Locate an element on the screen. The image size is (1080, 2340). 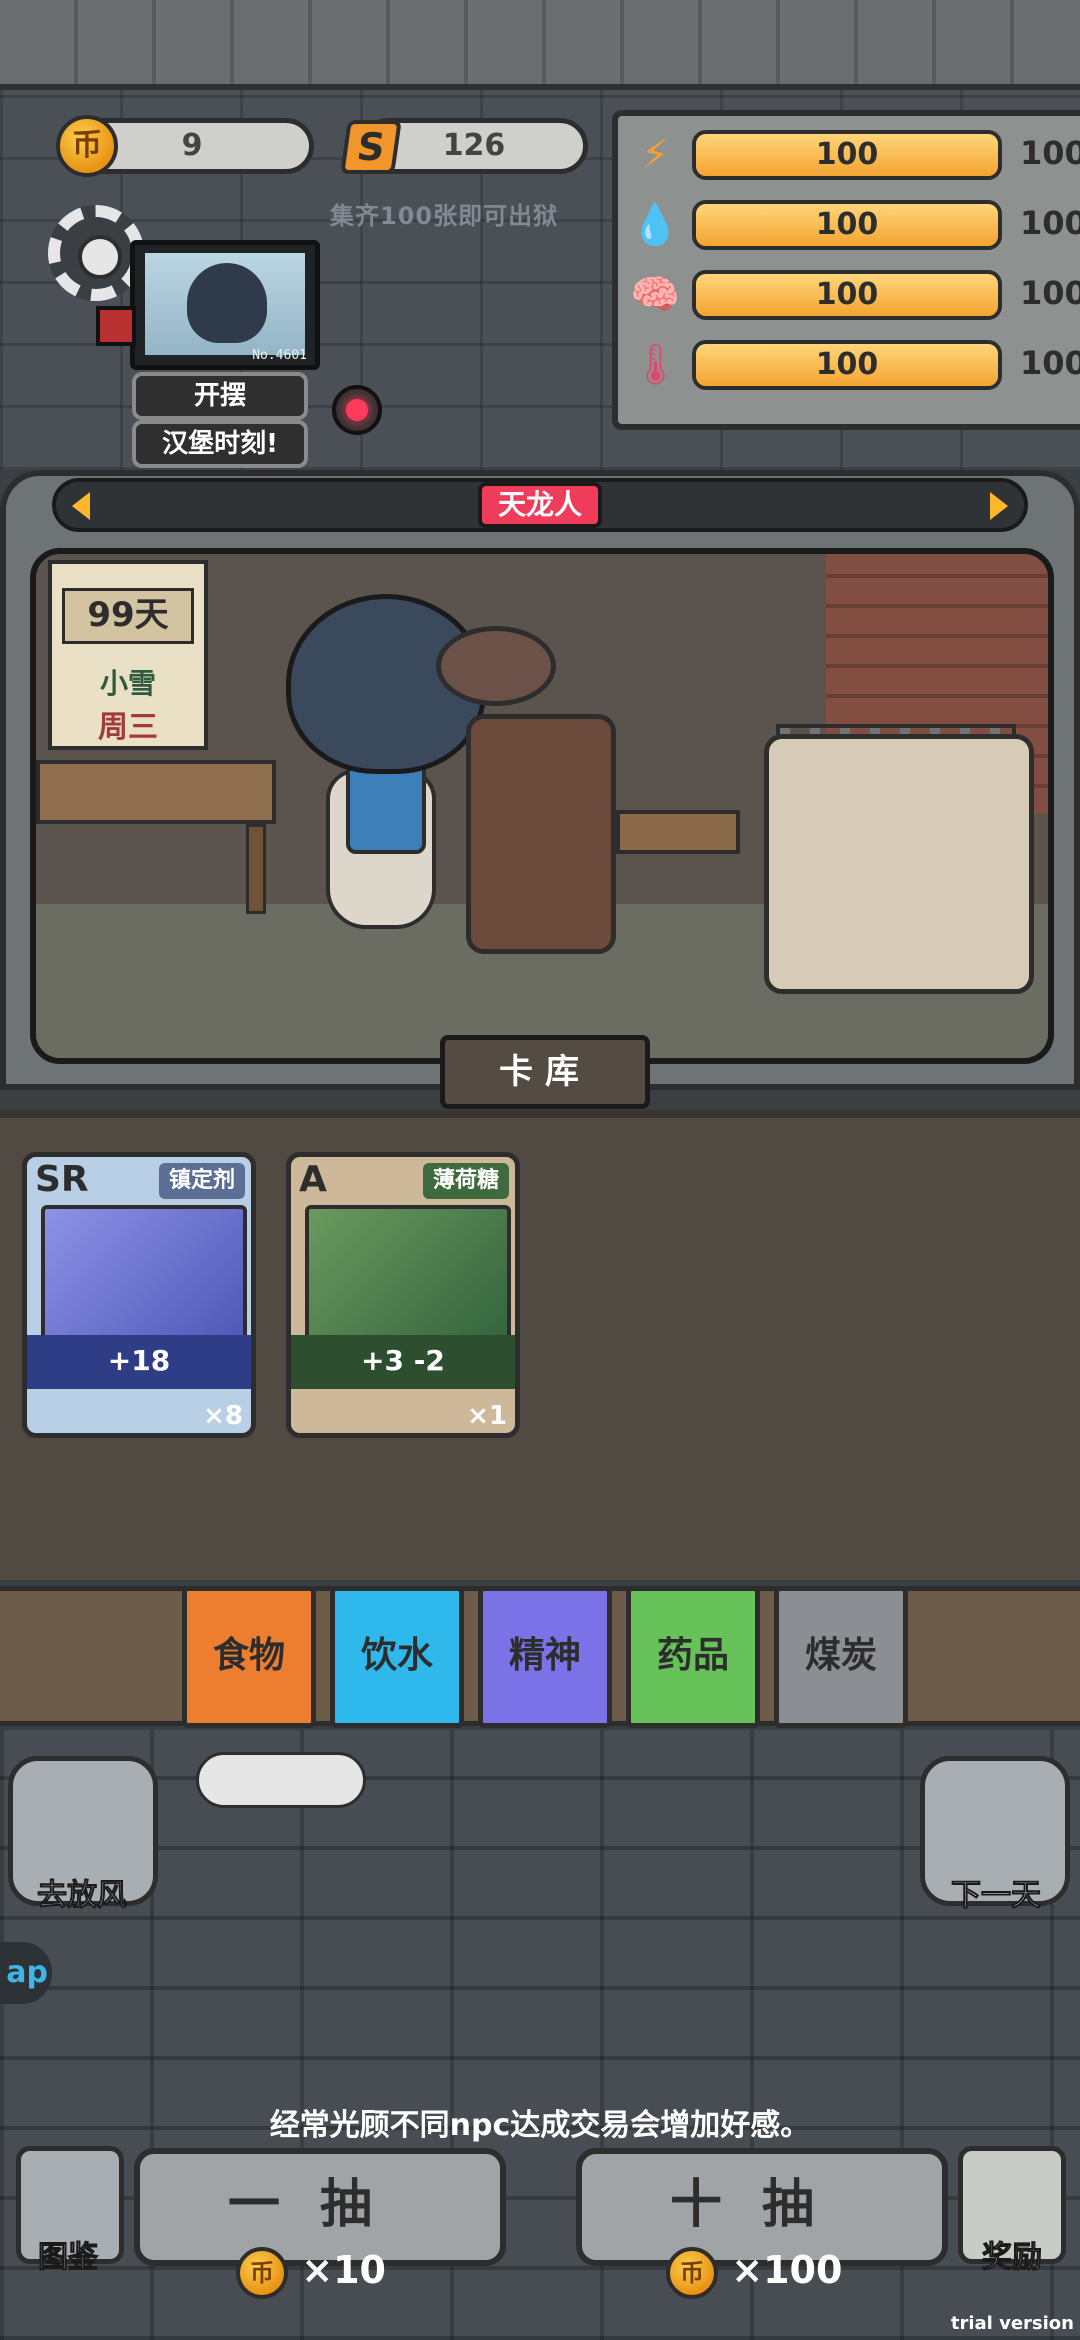
stat-energy-value: 100 is located at coordinates (847, 154).